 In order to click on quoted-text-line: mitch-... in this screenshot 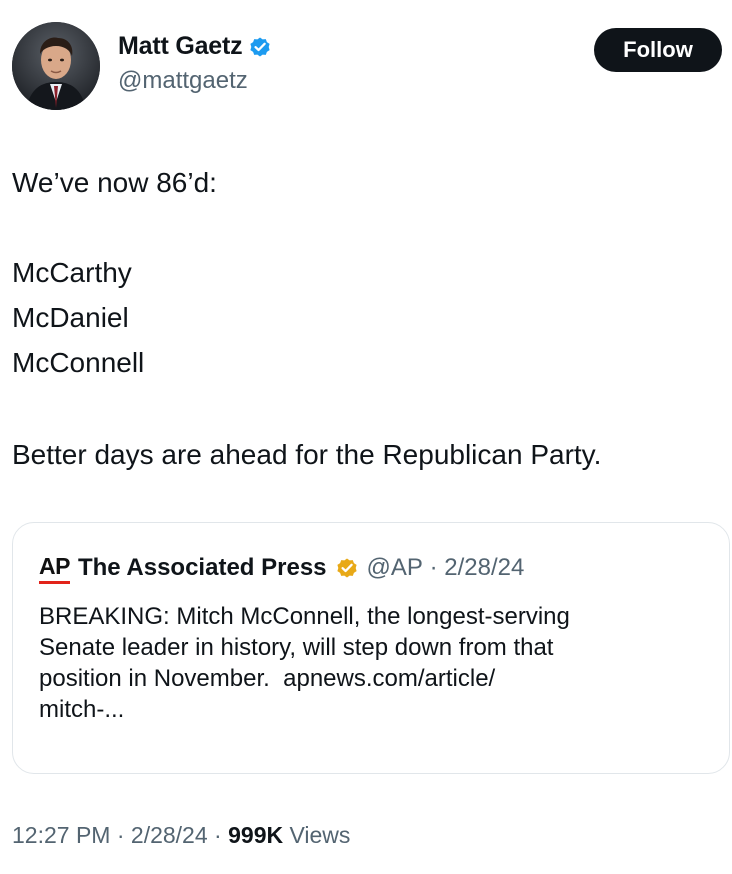, I will do `click(82, 709)`.